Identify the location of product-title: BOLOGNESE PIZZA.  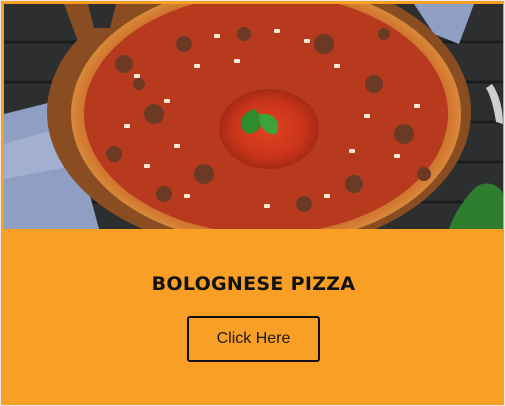
(253, 284).